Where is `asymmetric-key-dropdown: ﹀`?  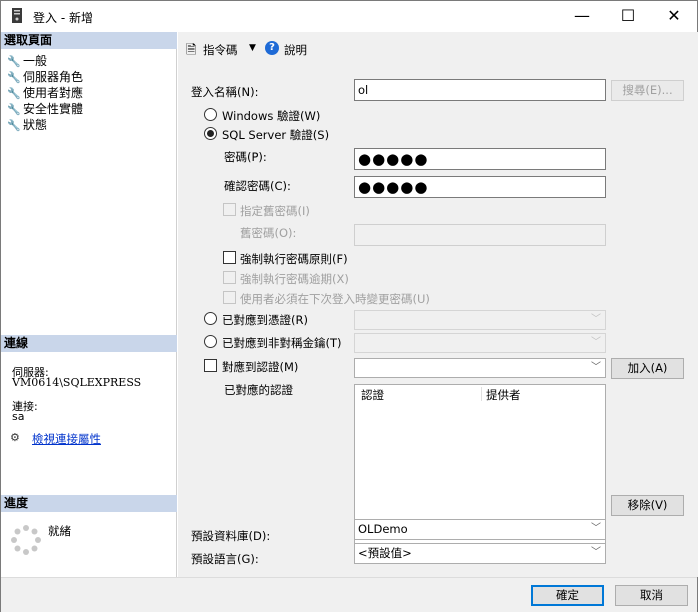 asymmetric-key-dropdown: ﹀ is located at coordinates (480, 343).